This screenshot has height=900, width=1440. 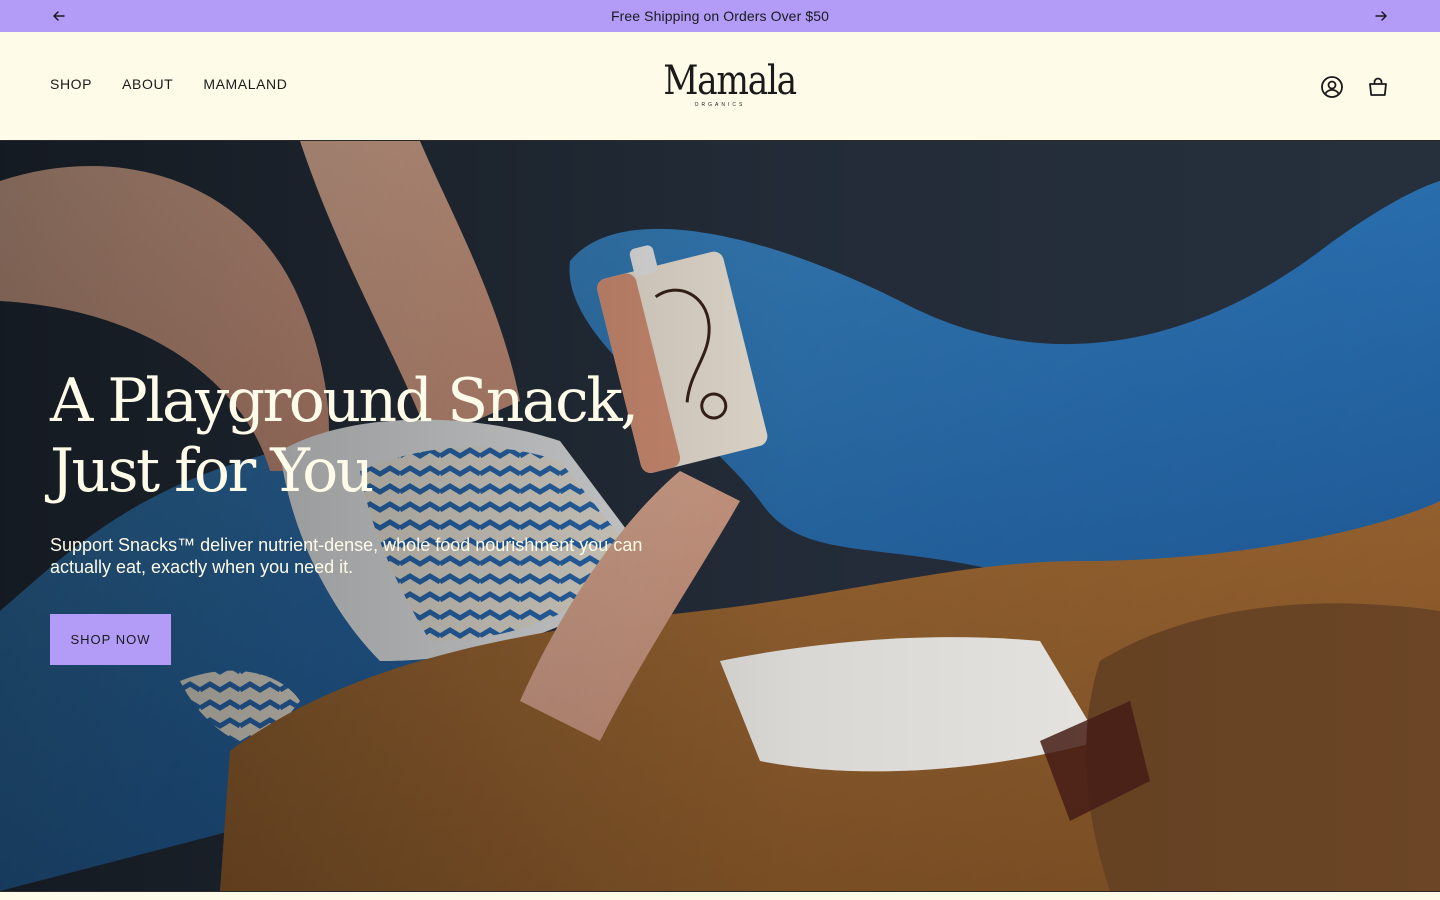 I want to click on nav-about: ABOUT, so click(x=147, y=84).